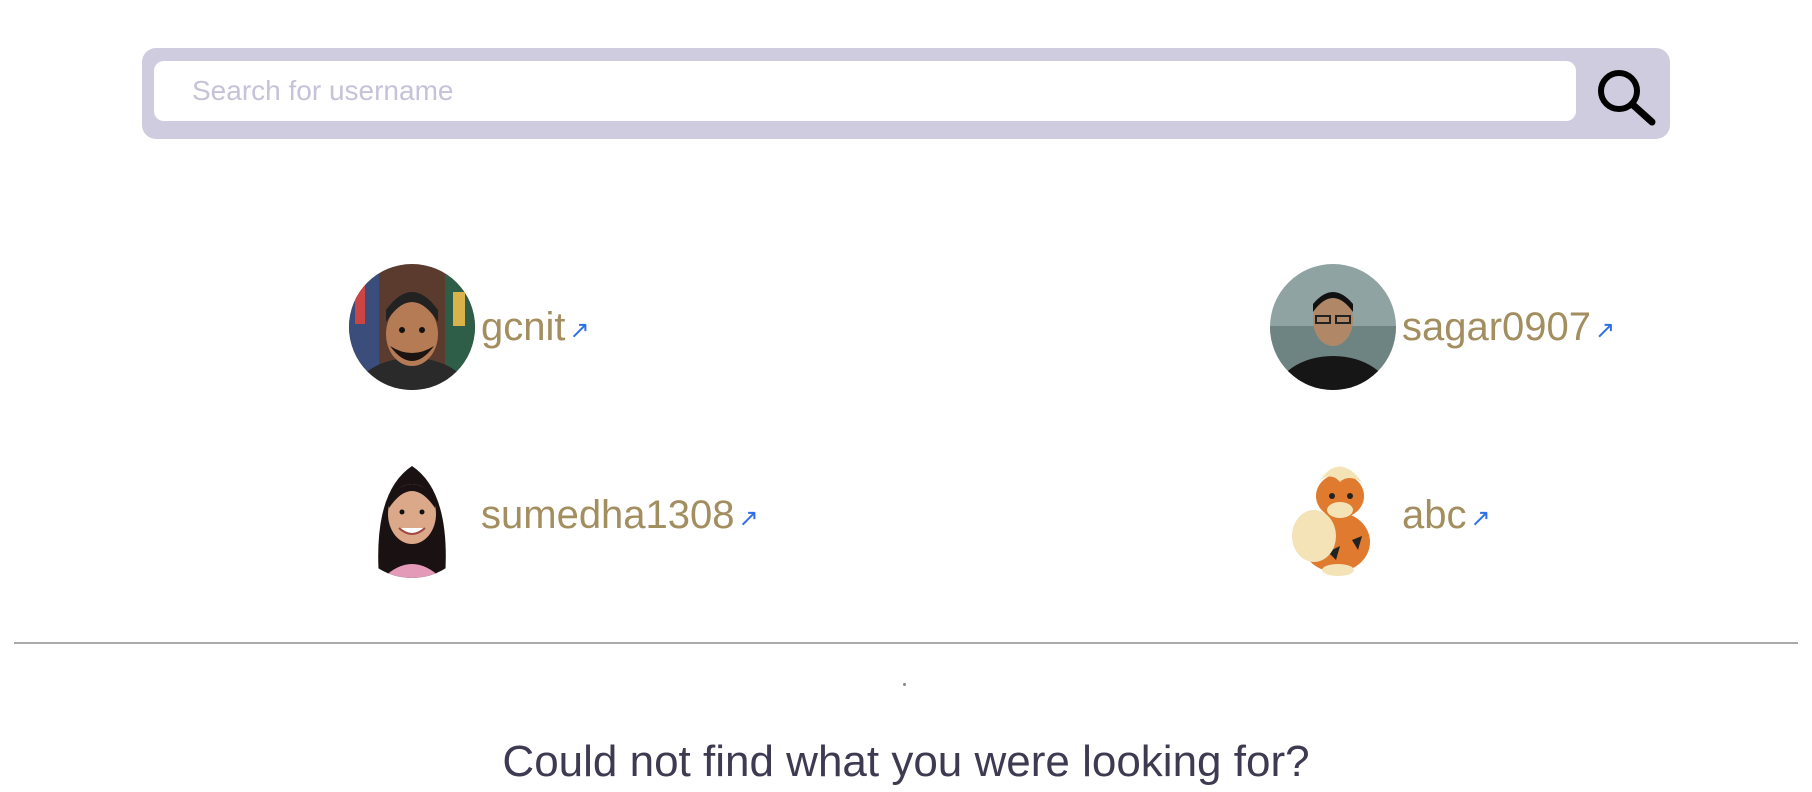 The image size is (1812, 792). I want to click on user-card-abc: abc ↗, so click(1380, 515).